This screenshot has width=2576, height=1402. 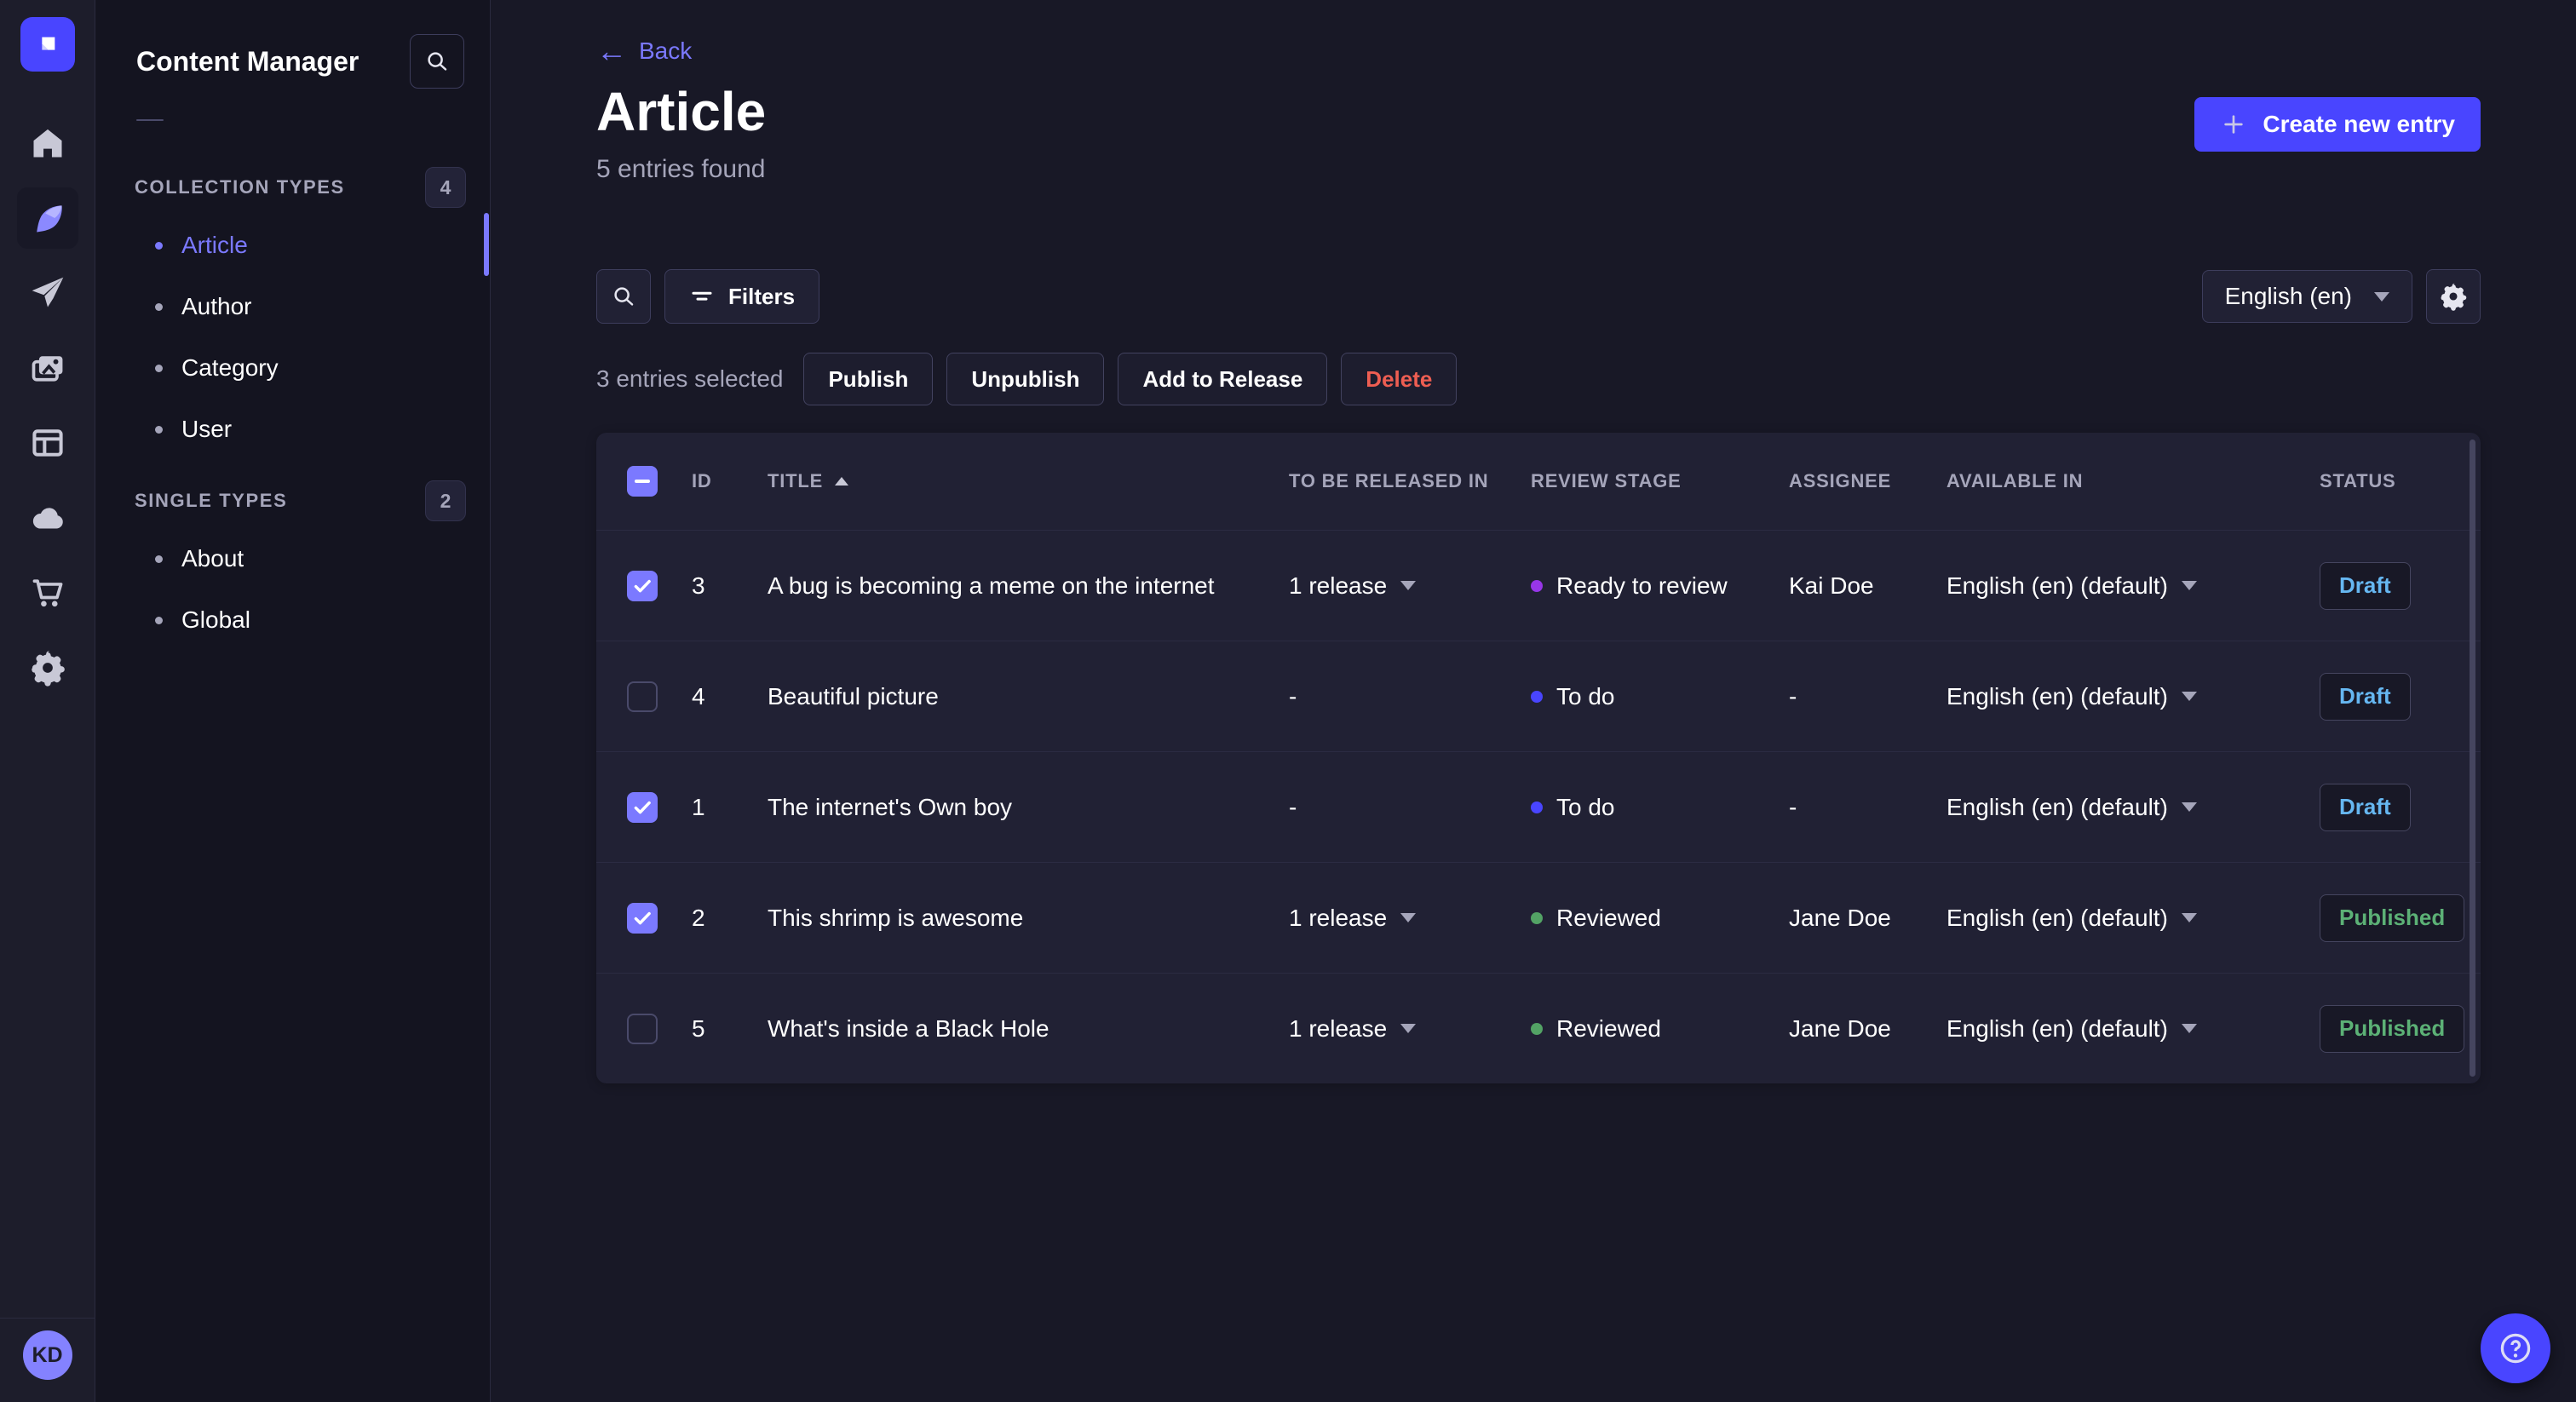 I want to click on cell-status: Published, so click(x=2401, y=1028).